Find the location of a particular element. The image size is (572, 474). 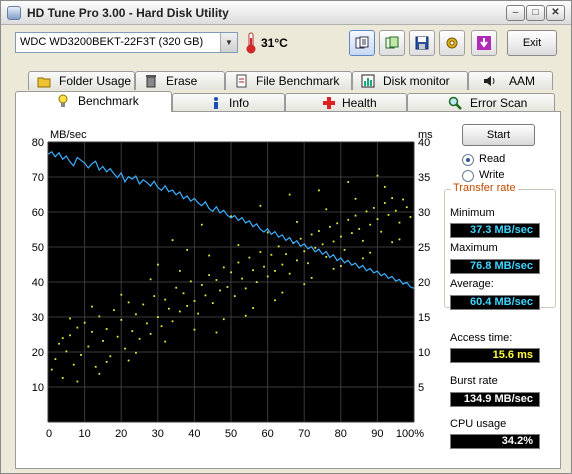

x-tick-label: 30 is located at coordinates (158, 434).